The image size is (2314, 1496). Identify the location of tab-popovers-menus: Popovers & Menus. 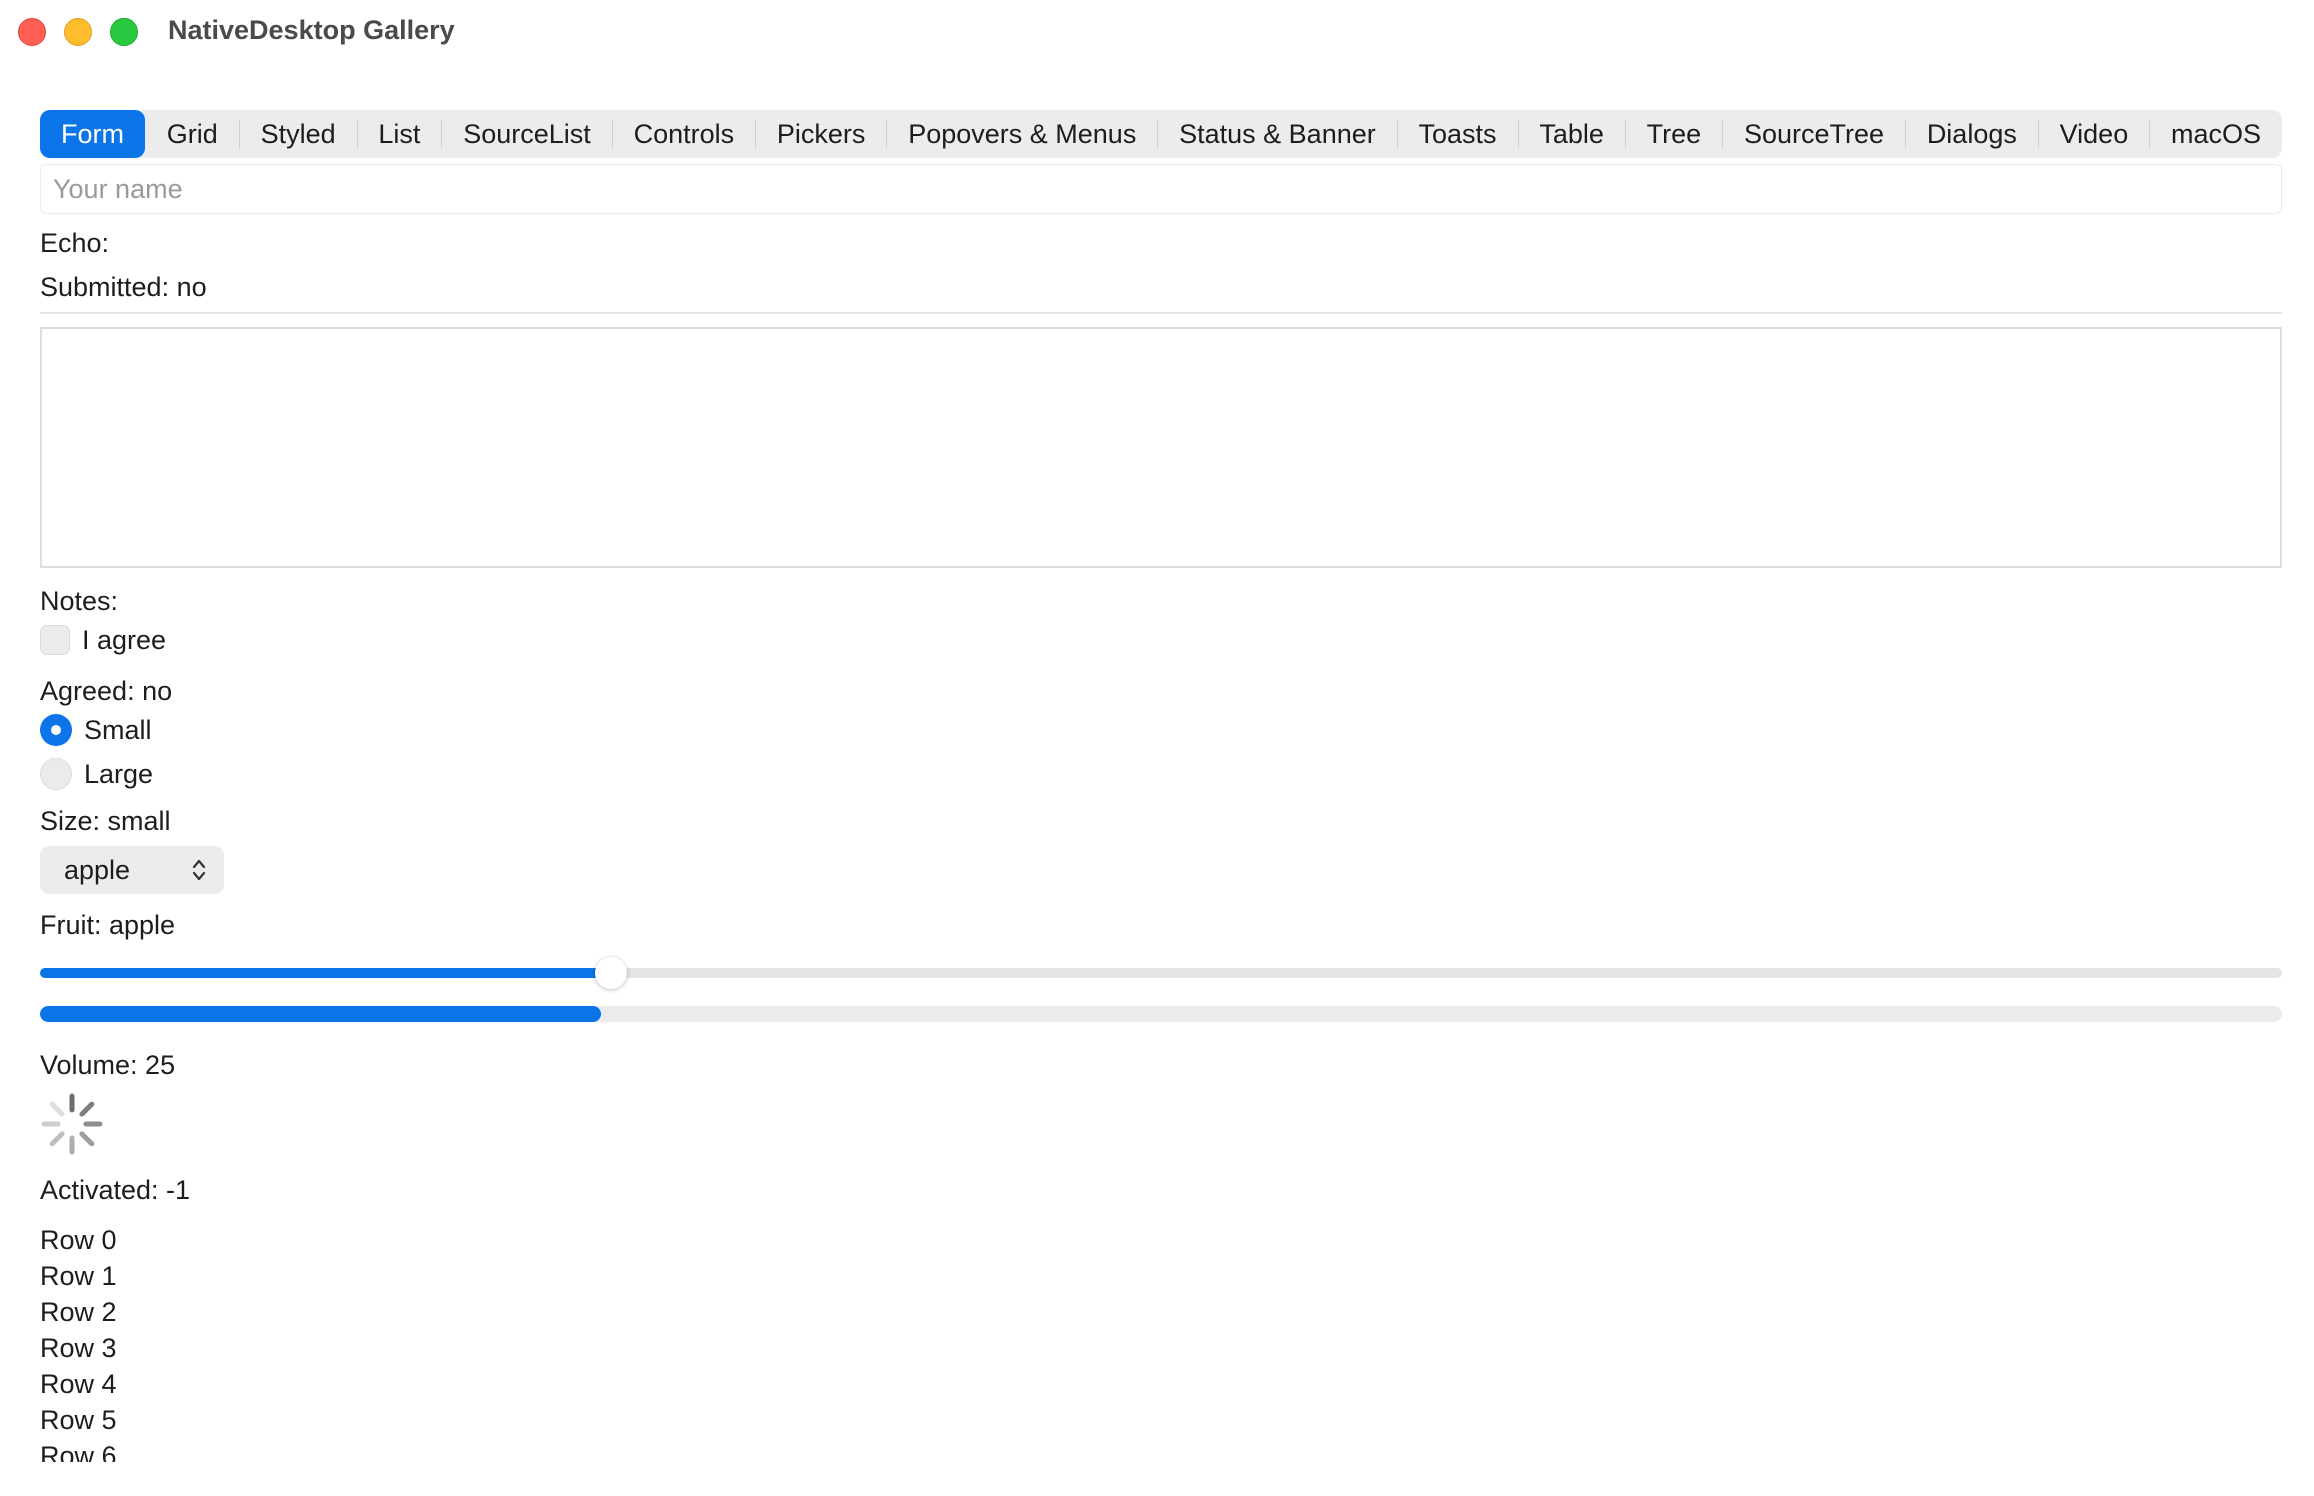
(1022, 134).